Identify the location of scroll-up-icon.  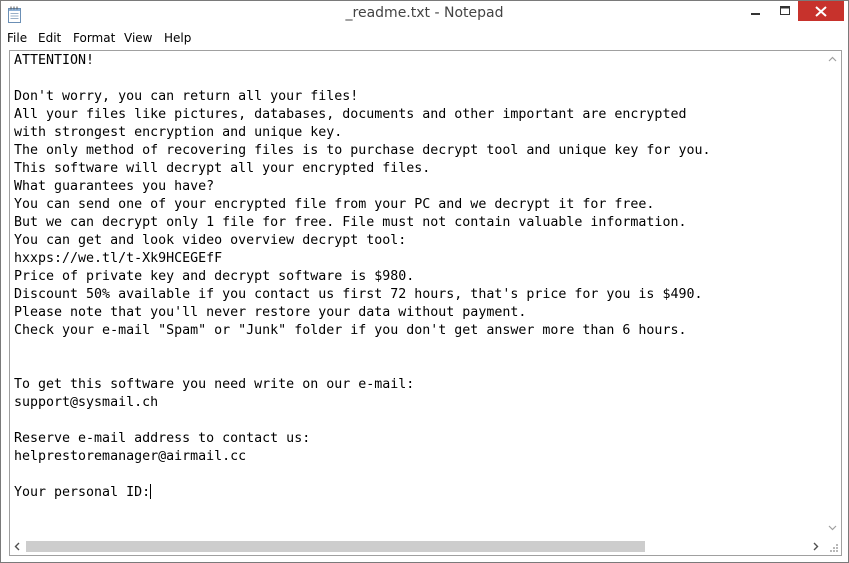
(832, 59).